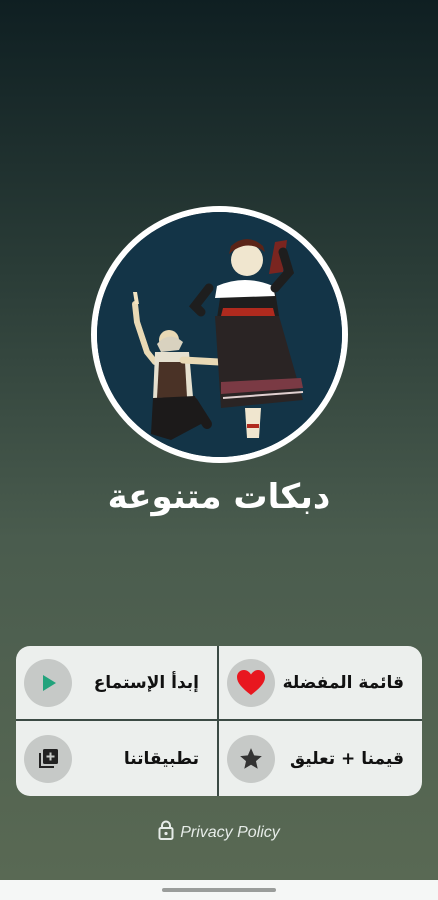  I want to click on favorites-button: قائمة المفضلة, so click(320, 683).